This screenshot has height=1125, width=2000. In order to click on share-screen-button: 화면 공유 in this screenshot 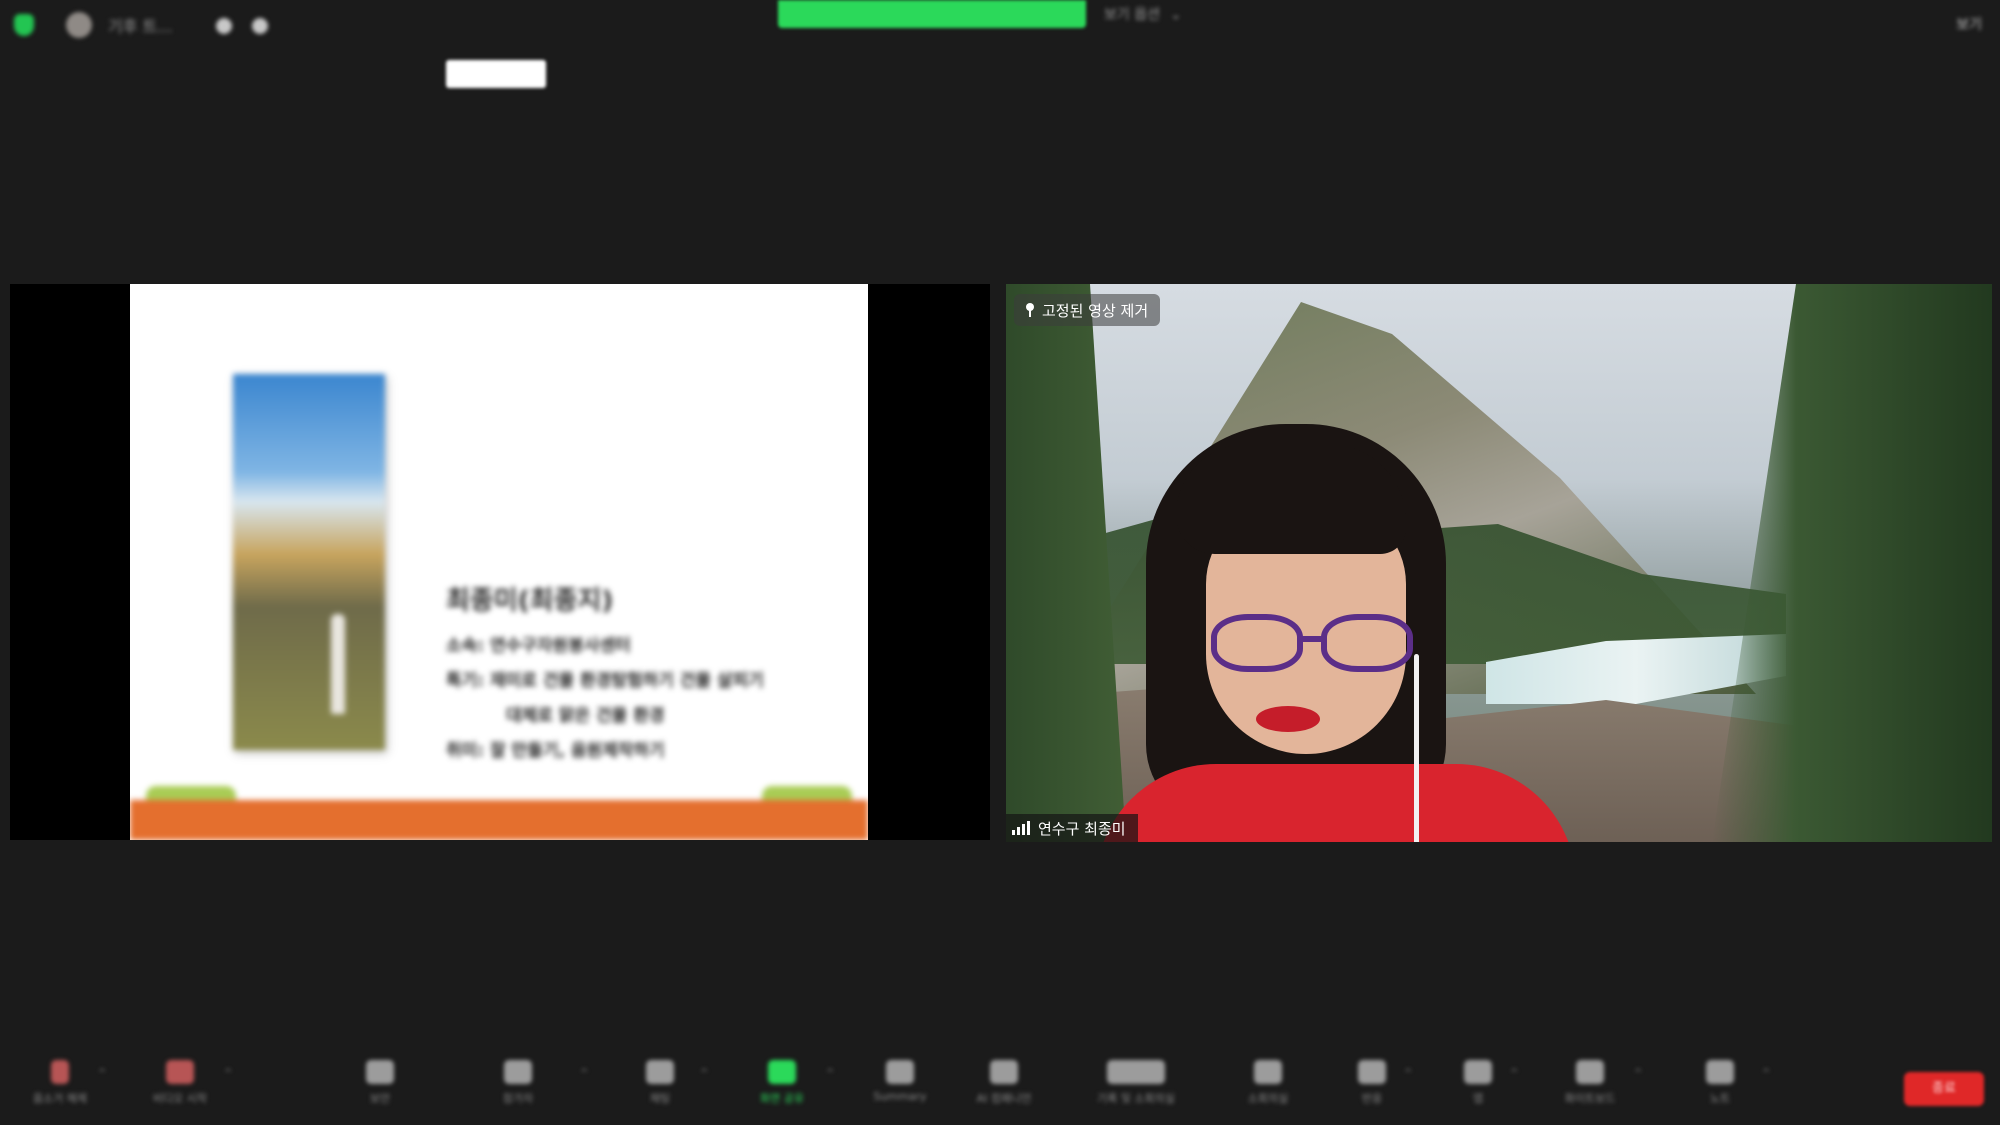, I will do `click(782, 1088)`.